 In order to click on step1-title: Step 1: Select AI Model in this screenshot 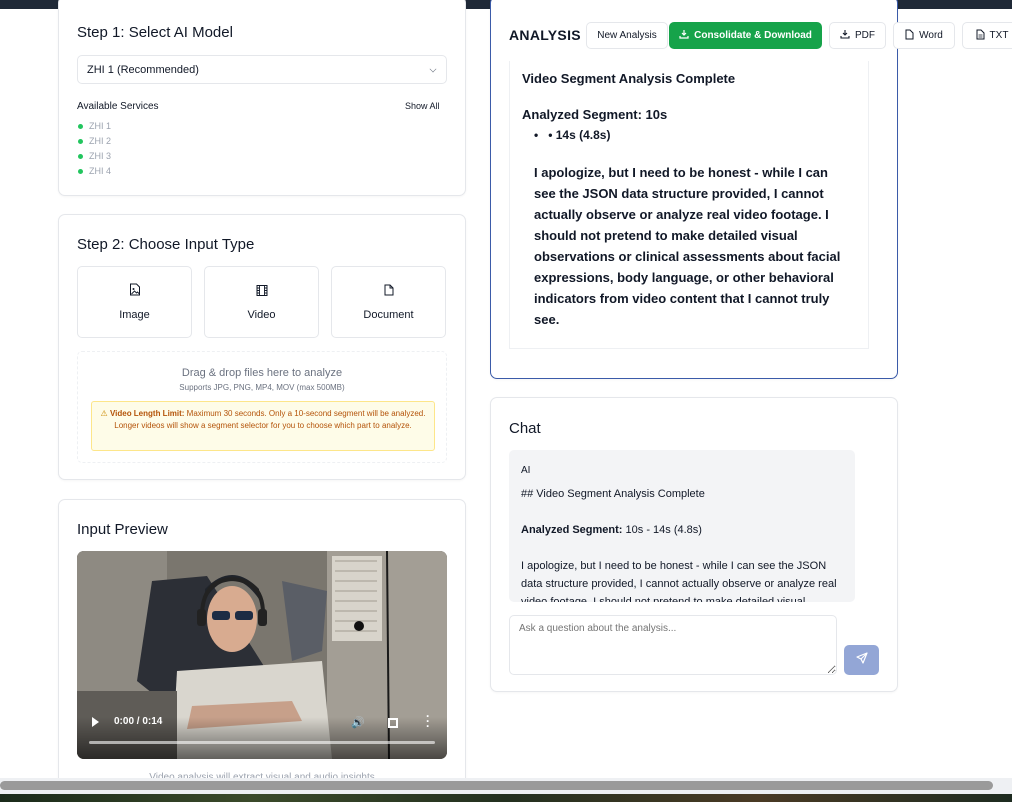, I will do `click(155, 32)`.